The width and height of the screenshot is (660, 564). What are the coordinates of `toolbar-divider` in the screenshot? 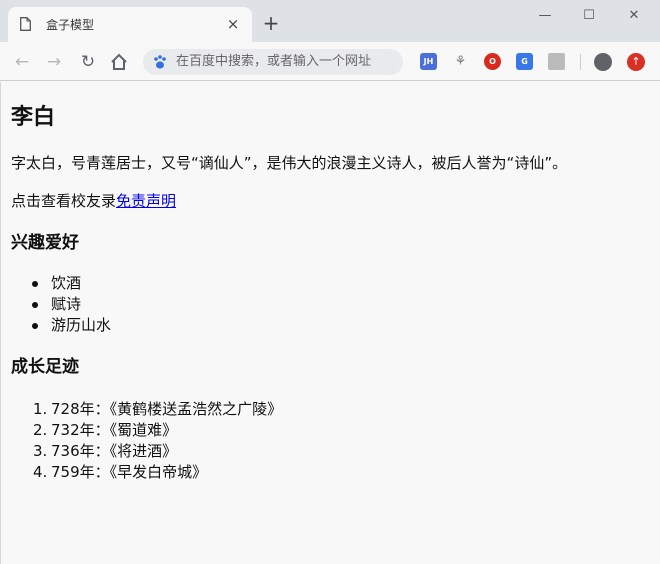 It's located at (580, 62).